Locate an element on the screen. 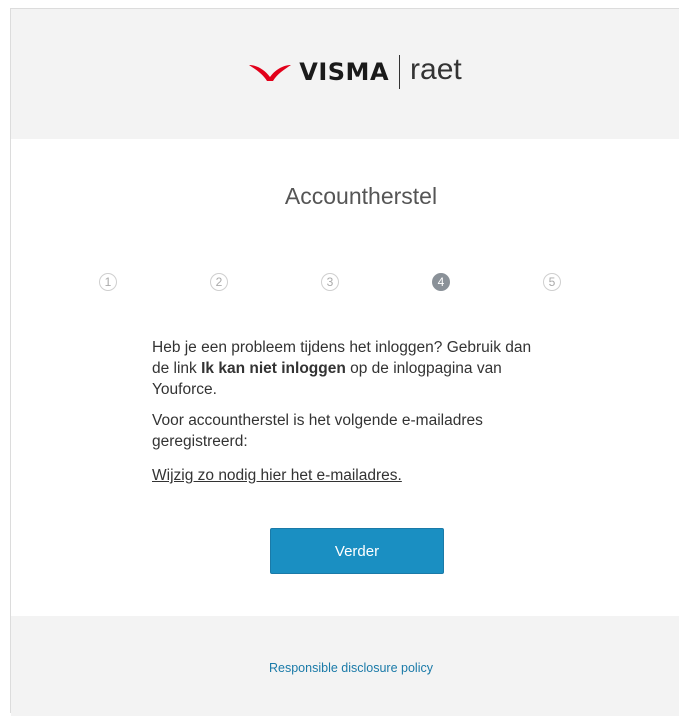 Image resolution: width=679 pixels, height=716 pixels. step-5: 5 is located at coordinates (552, 282).